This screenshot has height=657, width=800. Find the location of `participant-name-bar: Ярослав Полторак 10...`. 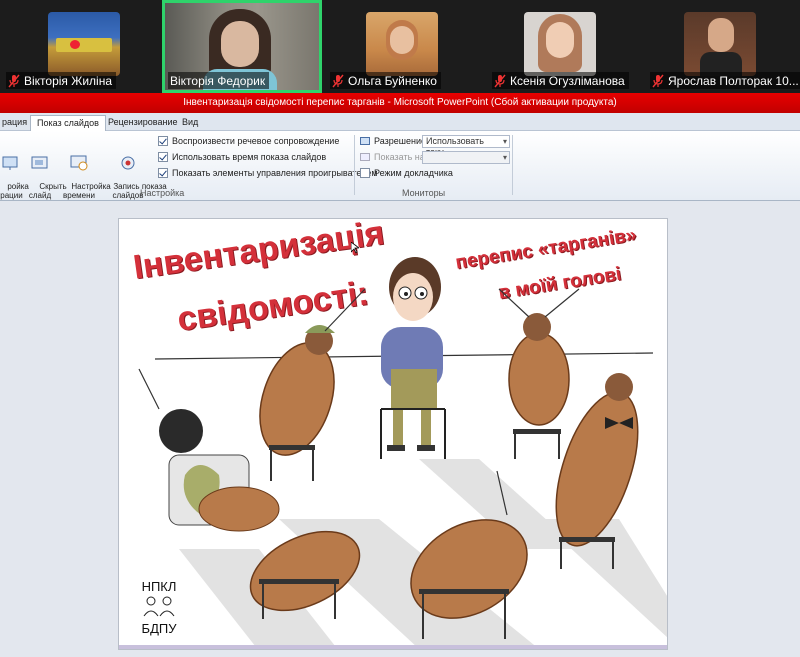

participant-name-bar: Ярослав Полторак 10... is located at coordinates (725, 80).